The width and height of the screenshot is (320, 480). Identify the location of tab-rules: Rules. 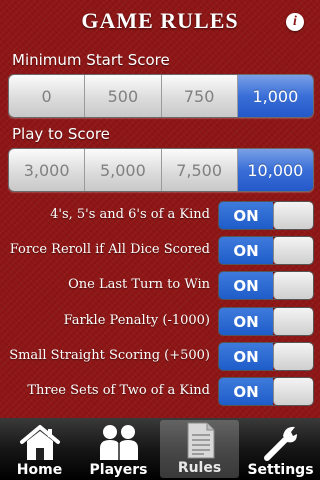
(199, 449).